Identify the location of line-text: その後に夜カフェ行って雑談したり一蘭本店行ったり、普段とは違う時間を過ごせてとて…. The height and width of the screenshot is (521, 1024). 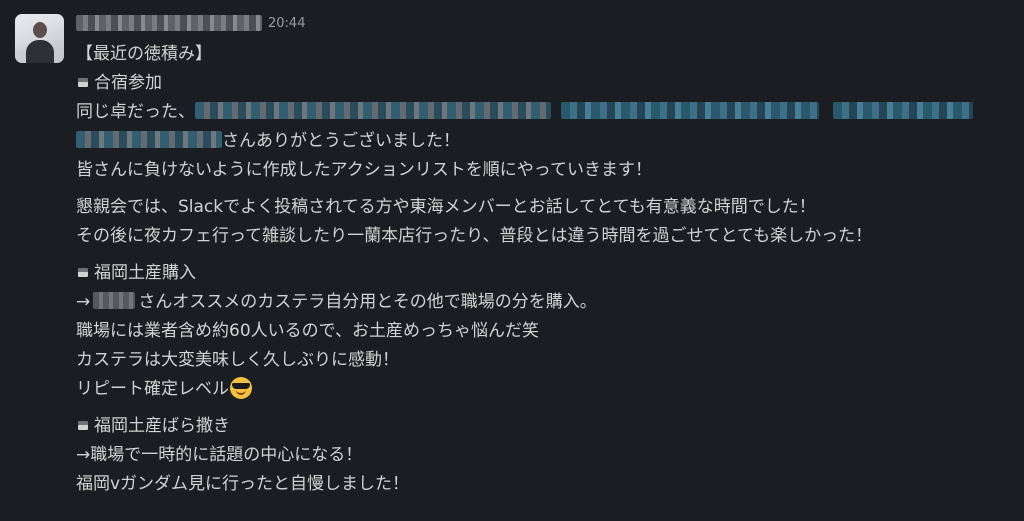
(474, 236).